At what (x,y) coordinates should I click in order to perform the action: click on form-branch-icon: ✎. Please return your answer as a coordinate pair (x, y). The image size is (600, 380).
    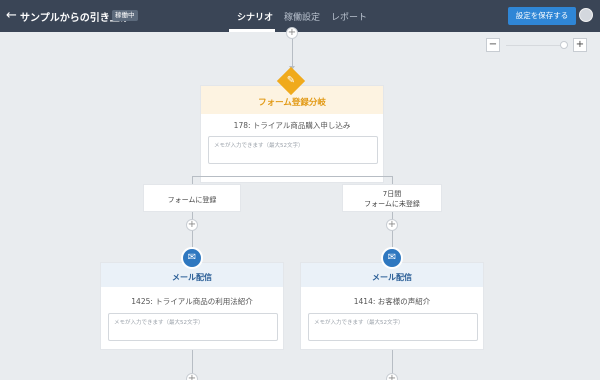
    Looking at the image, I should click on (291, 80).